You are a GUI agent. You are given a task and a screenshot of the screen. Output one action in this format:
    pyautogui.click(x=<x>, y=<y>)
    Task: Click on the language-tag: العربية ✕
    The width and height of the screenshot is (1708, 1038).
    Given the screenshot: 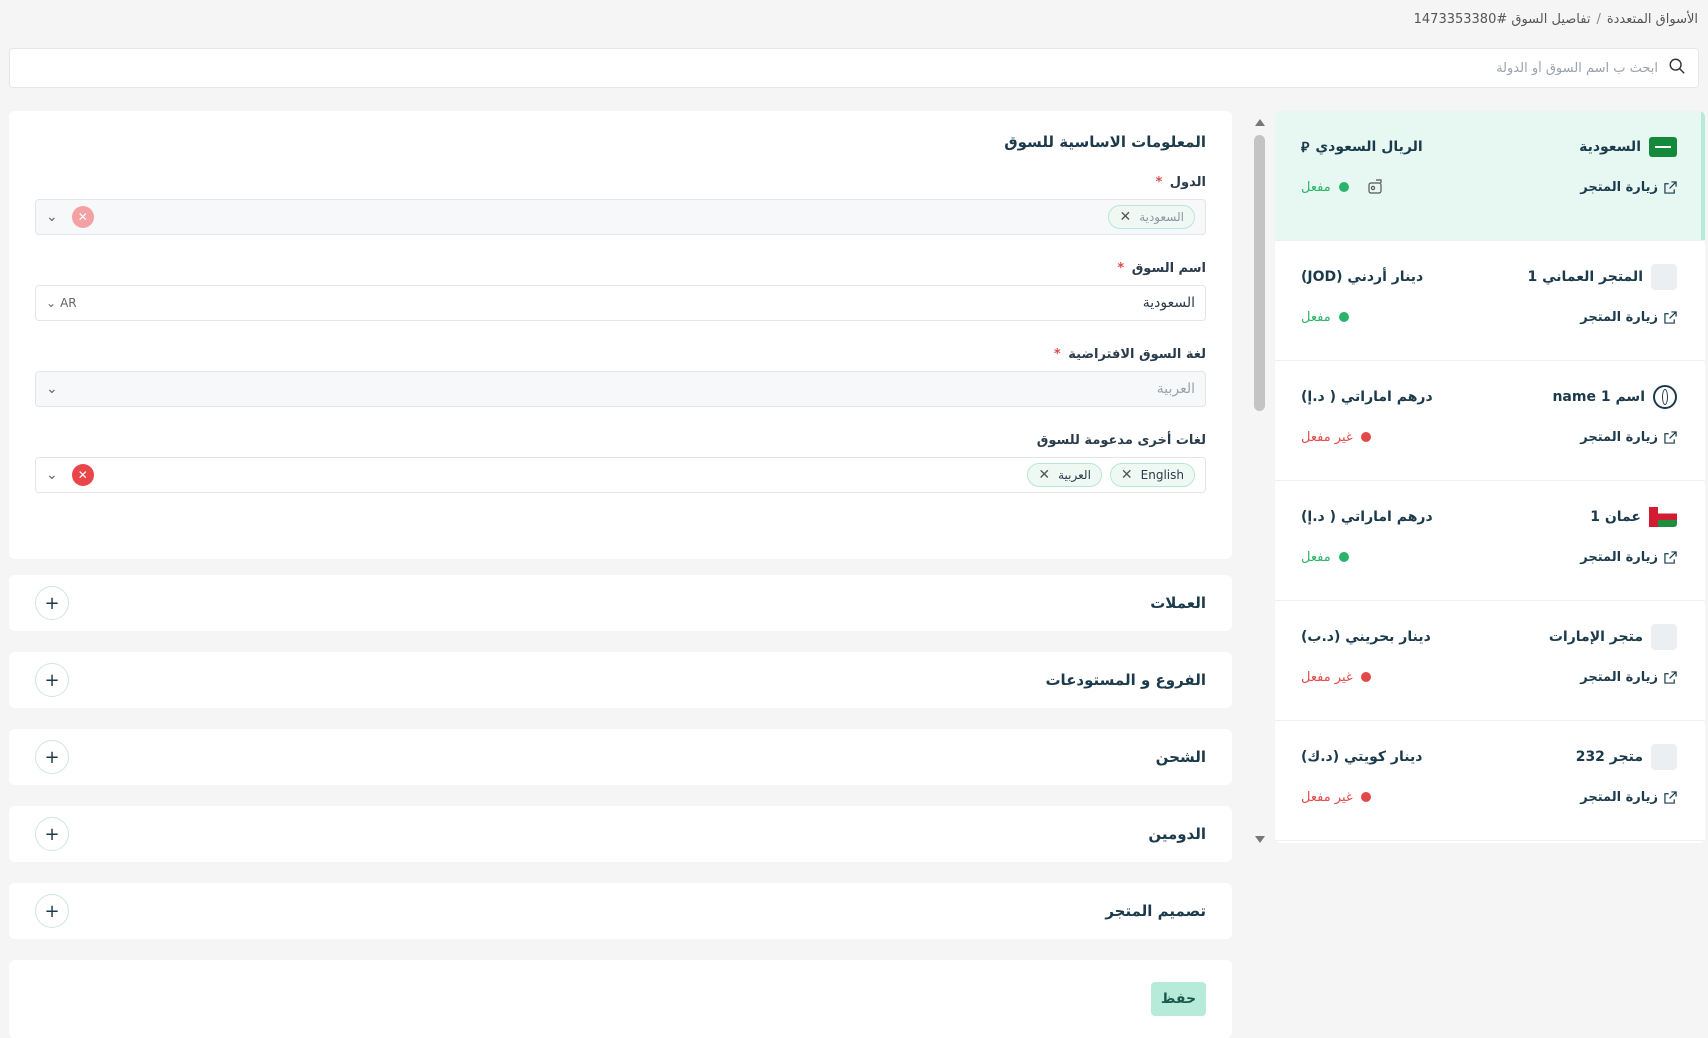 What is the action you would take?
    pyautogui.click(x=1064, y=475)
    